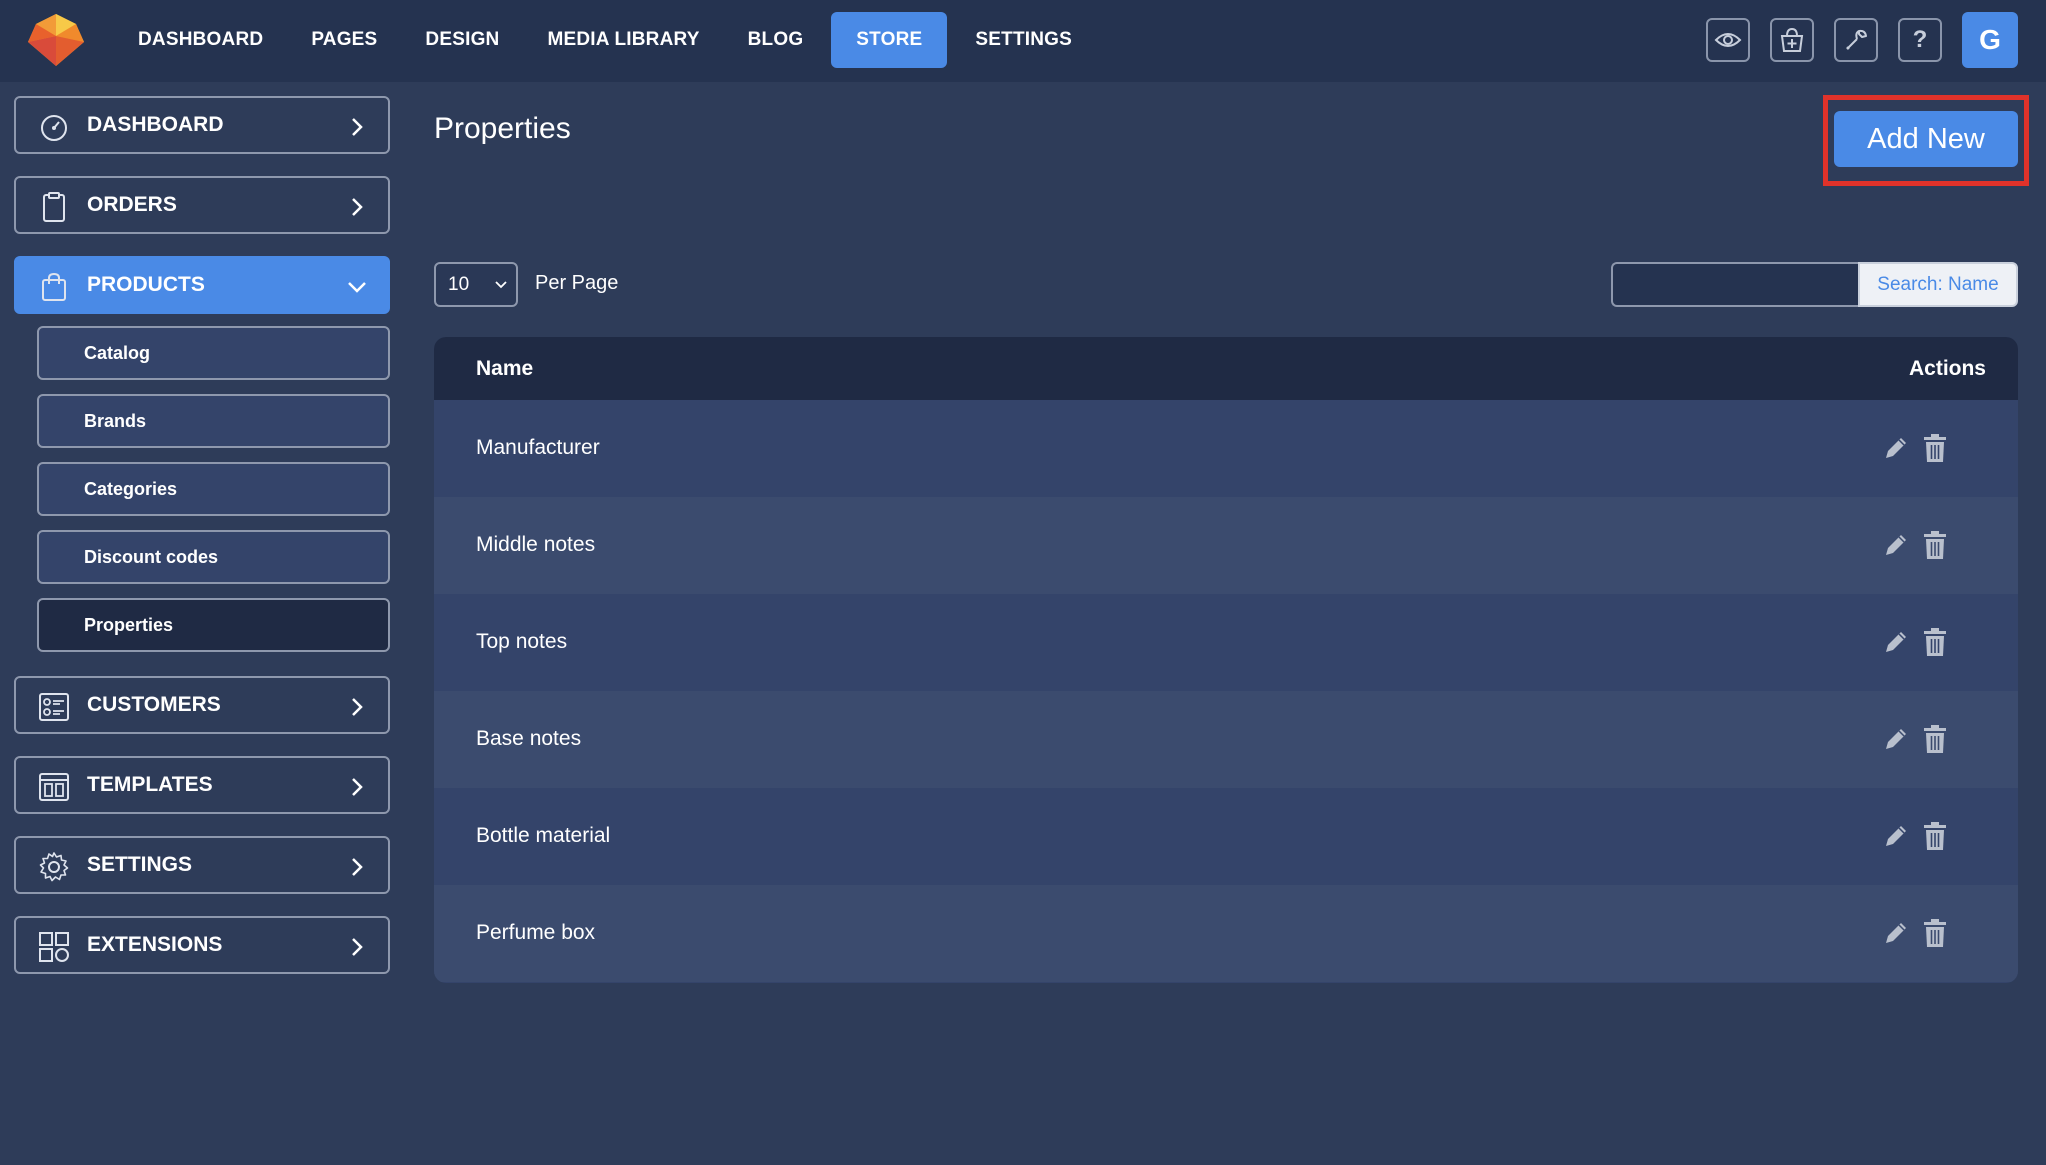 This screenshot has width=2046, height=1165. Describe the element at coordinates (200, 40) in the screenshot. I see `nav-dashboard: DASHBOARD` at that location.